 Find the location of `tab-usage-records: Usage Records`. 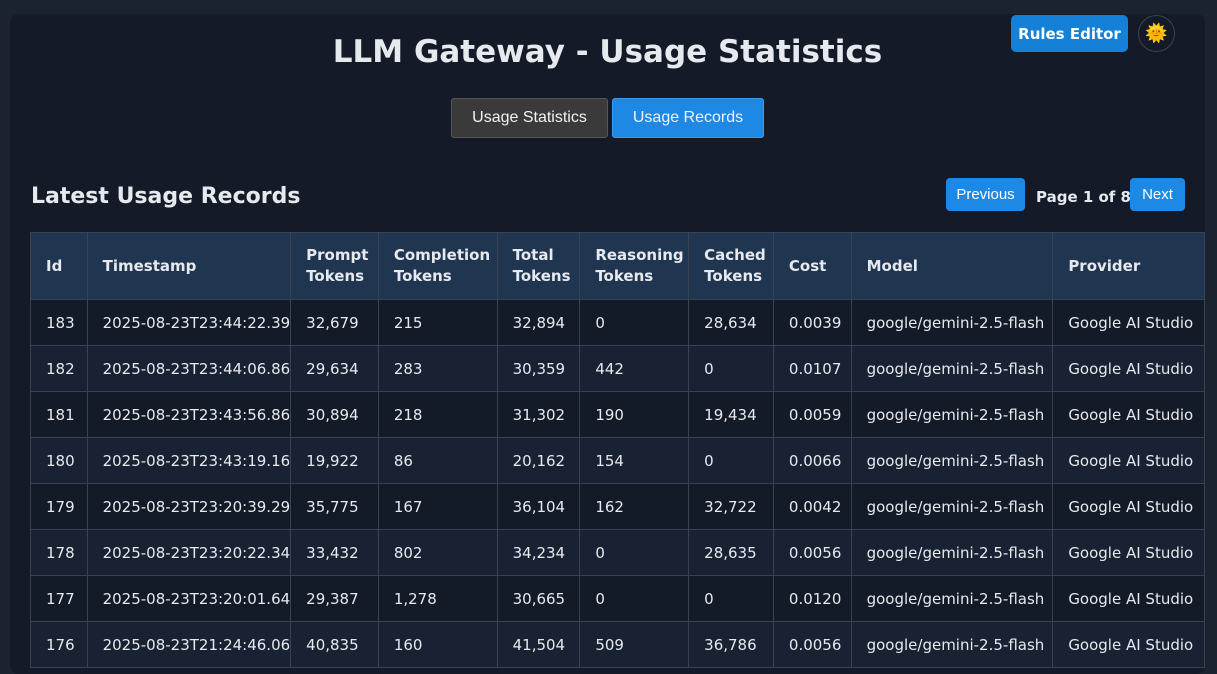

tab-usage-records: Usage Records is located at coordinates (688, 118).